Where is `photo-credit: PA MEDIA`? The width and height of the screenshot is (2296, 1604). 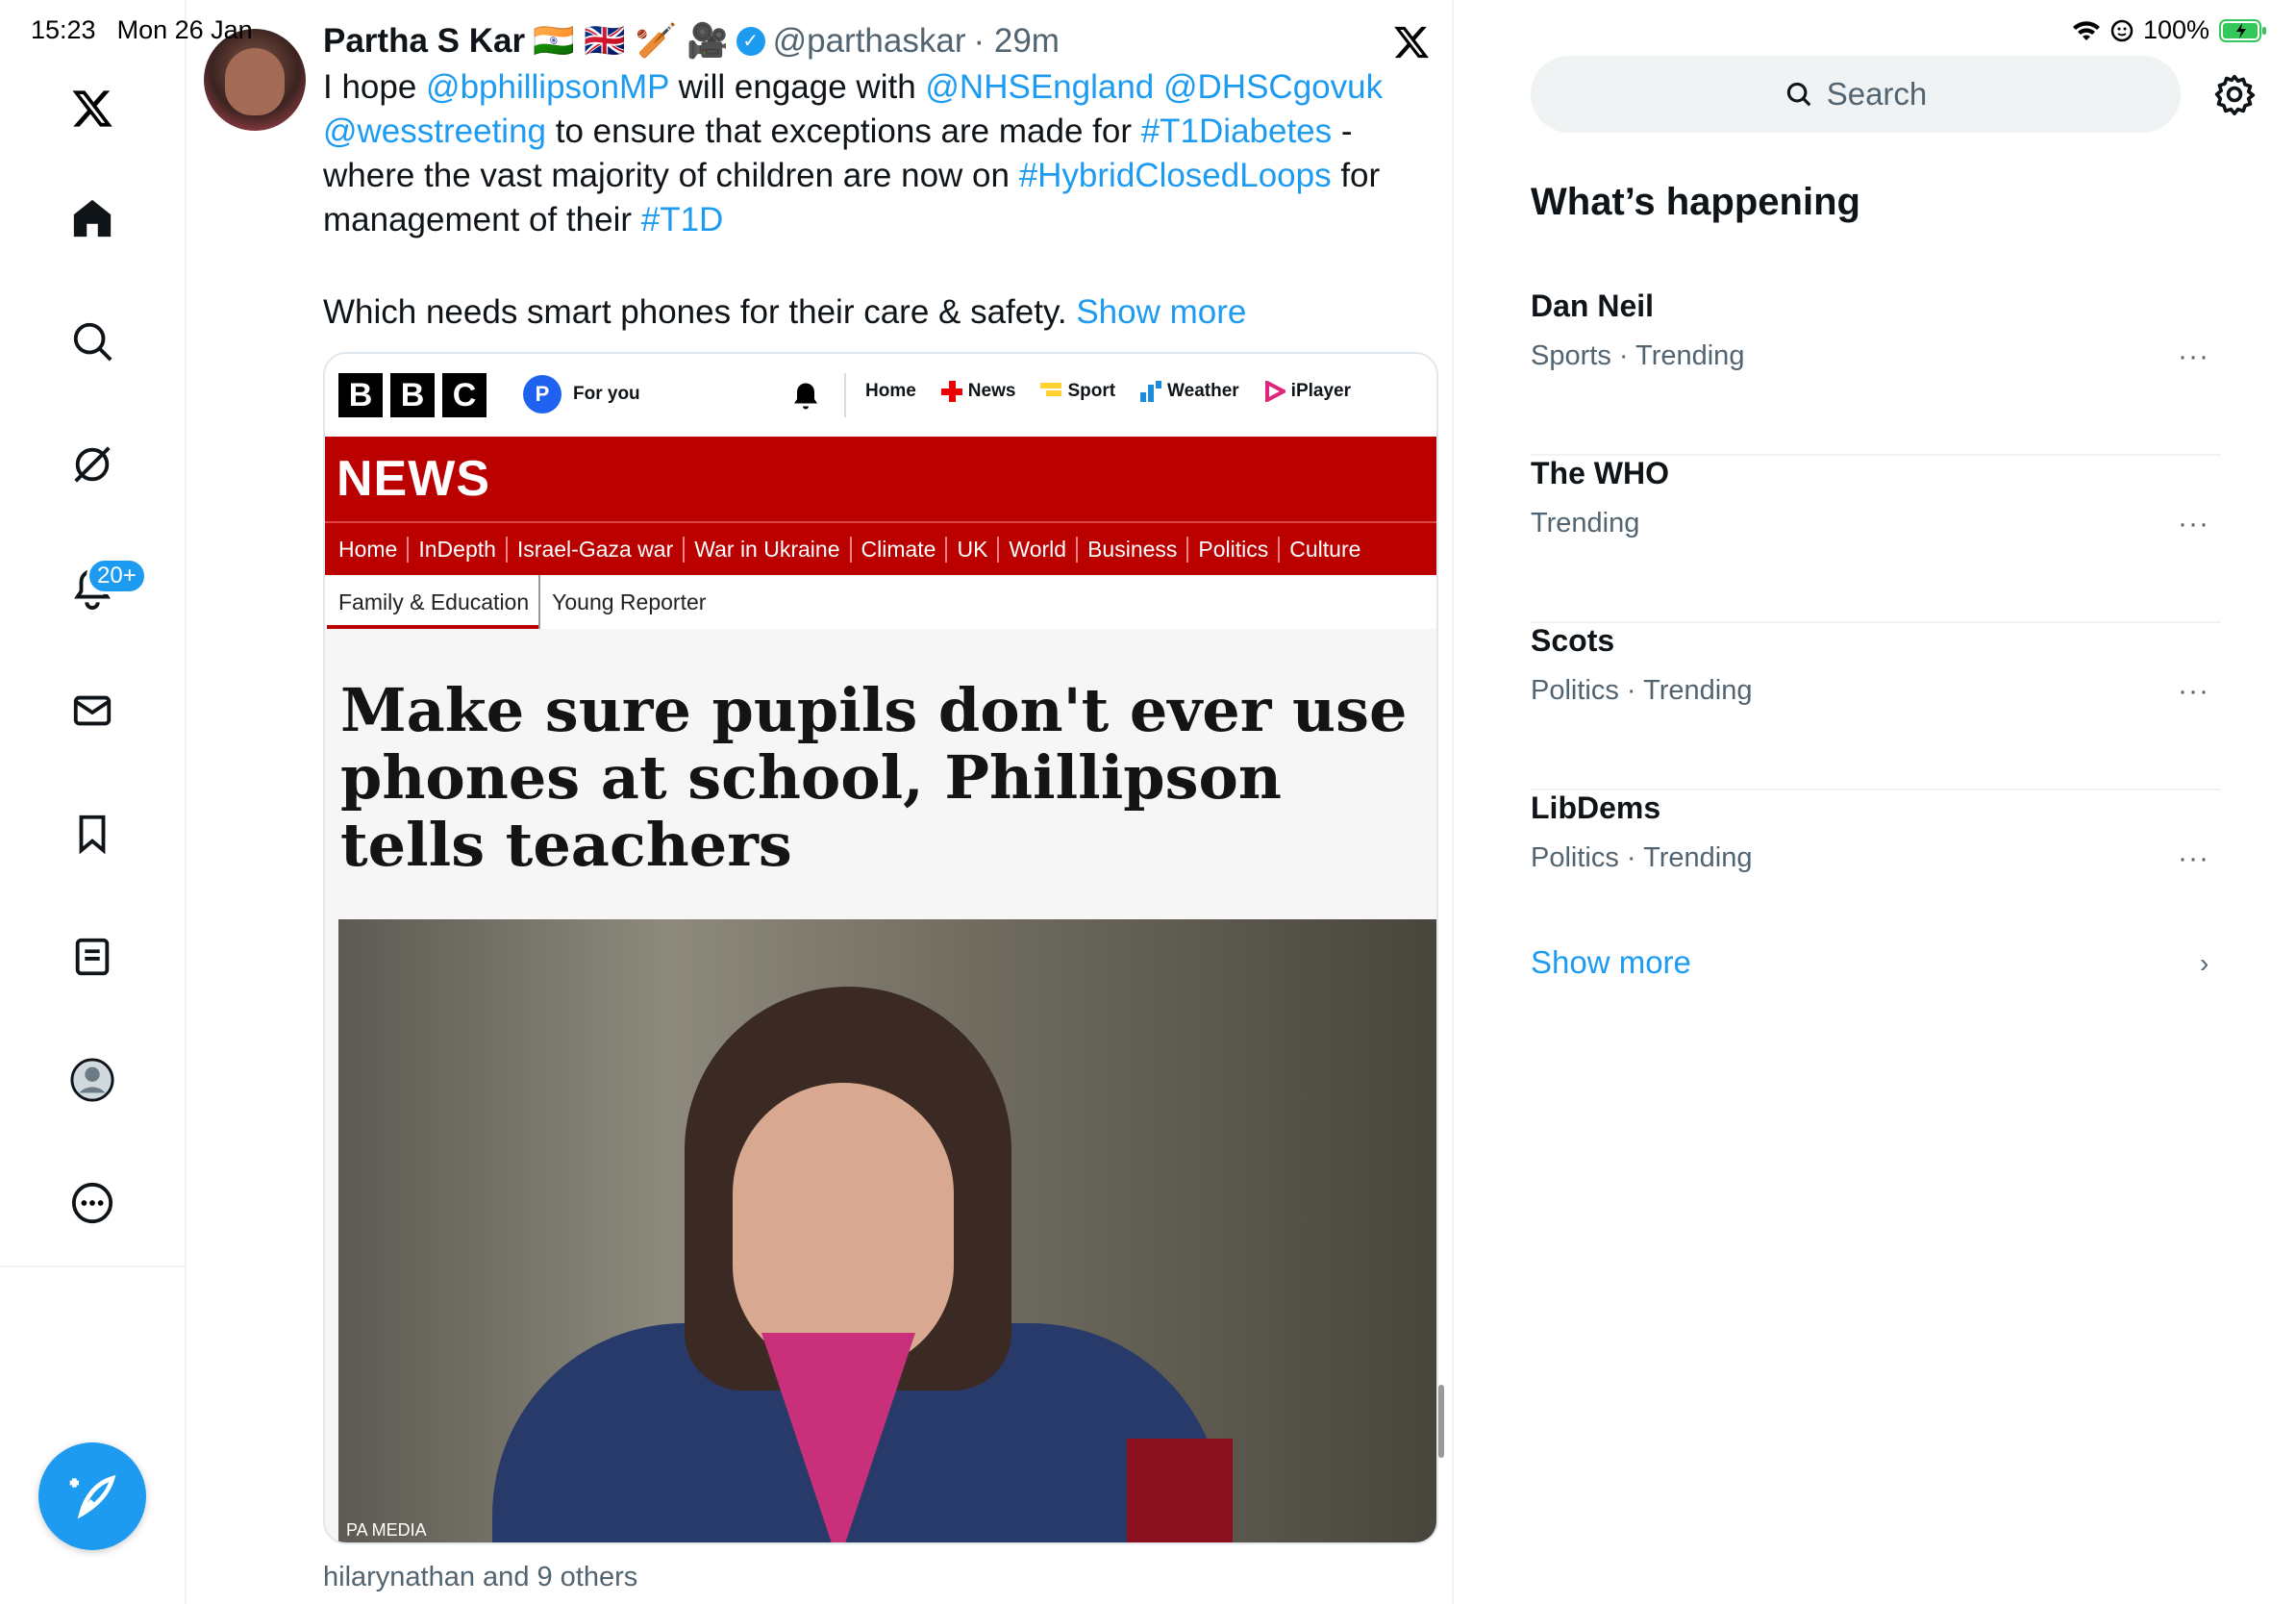
photo-credit: PA MEDIA is located at coordinates (386, 1530).